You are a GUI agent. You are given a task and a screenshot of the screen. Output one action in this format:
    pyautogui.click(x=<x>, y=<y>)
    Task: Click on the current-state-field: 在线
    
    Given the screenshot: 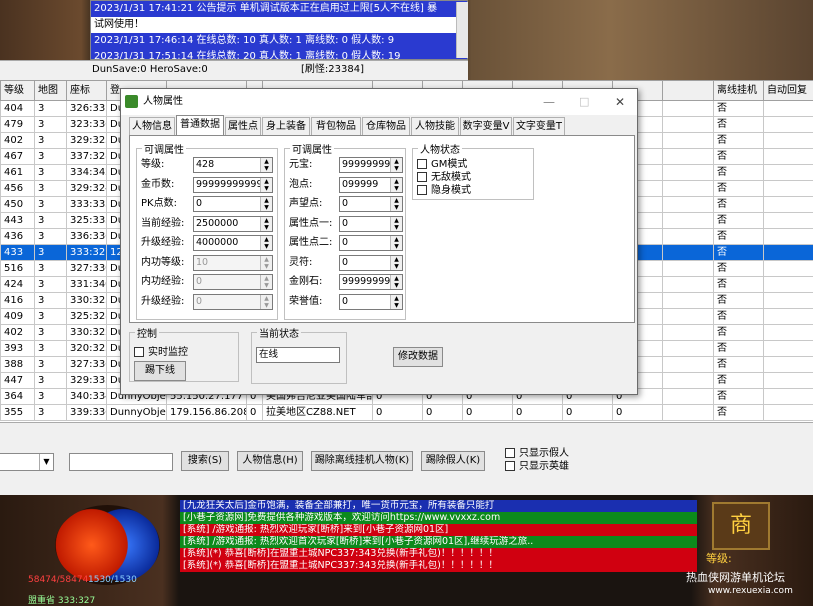 What is the action you would take?
    pyautogui.click(x=298, y=355)
    